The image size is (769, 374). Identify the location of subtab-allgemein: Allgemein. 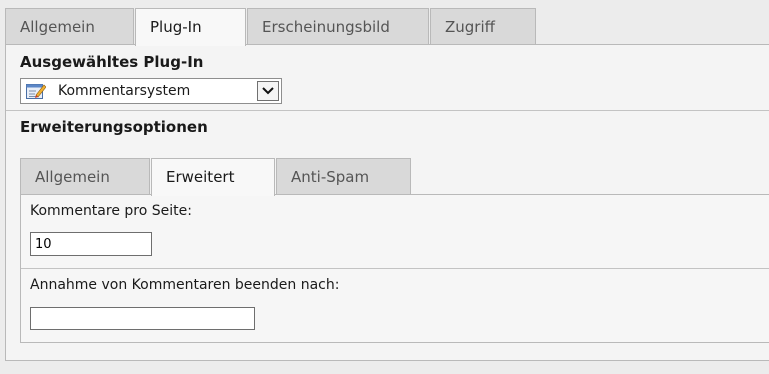
(85, 176).